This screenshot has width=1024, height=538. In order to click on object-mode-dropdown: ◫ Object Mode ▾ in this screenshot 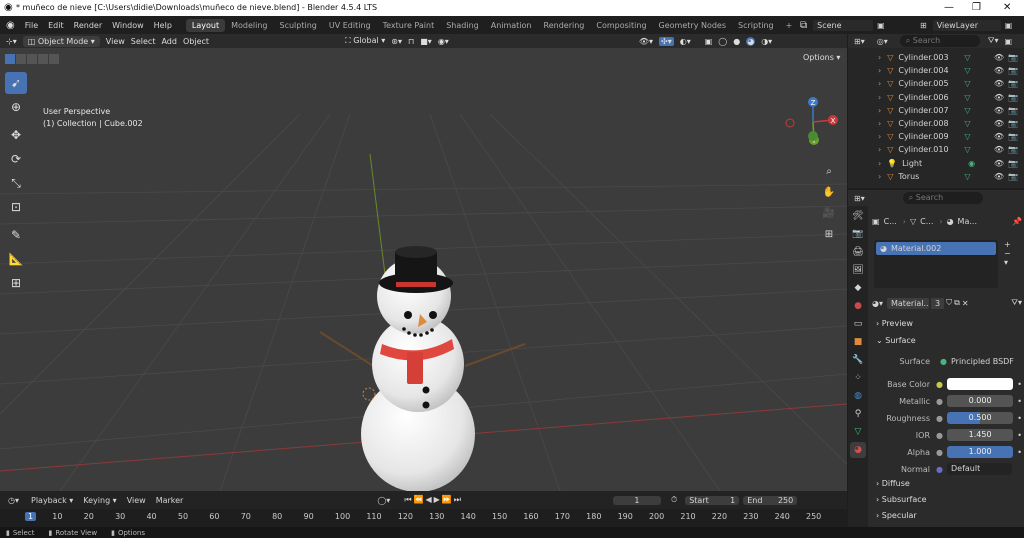, I will do `click(61, 41)`.